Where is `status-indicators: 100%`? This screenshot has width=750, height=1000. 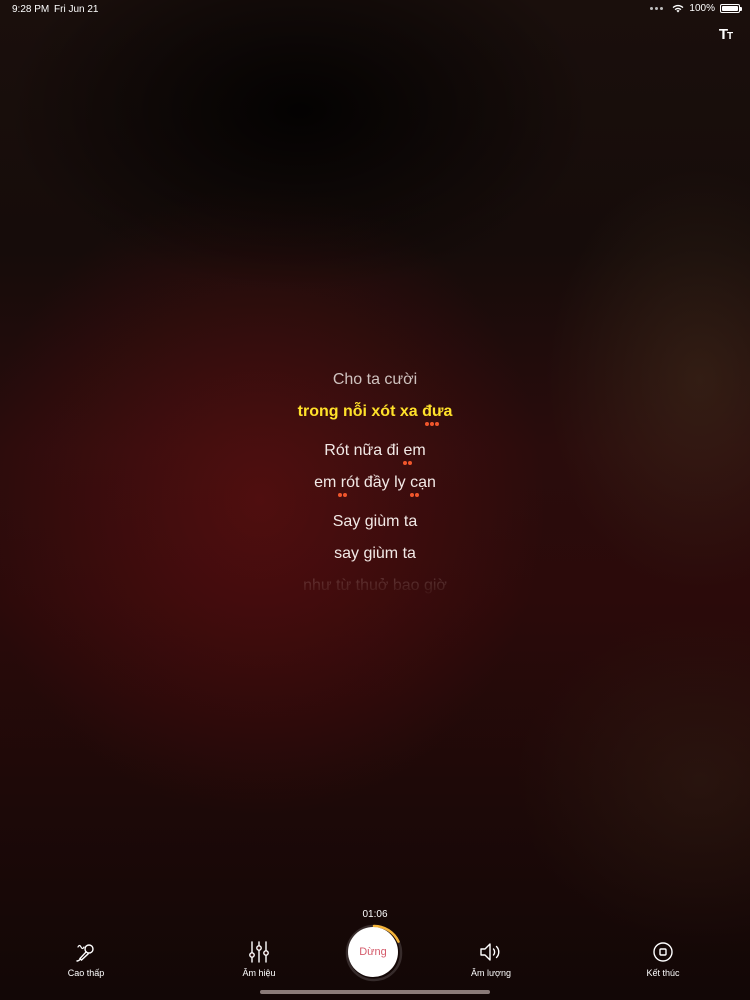 status-indicators: 100% is located at coordinates (696, 8).